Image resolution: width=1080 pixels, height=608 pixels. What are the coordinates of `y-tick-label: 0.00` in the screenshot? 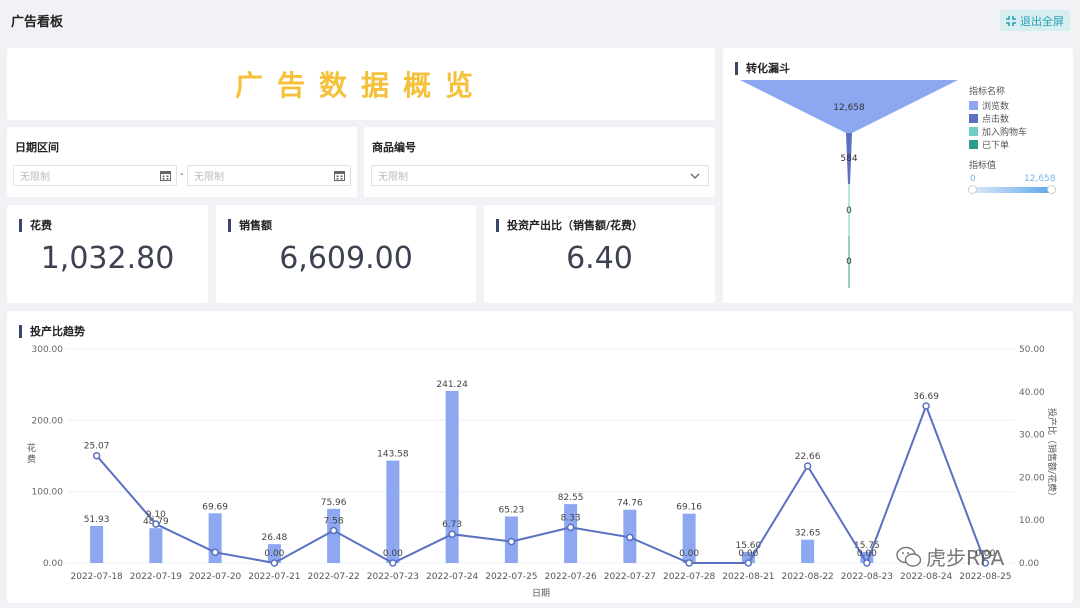 It's located at (53, 564).